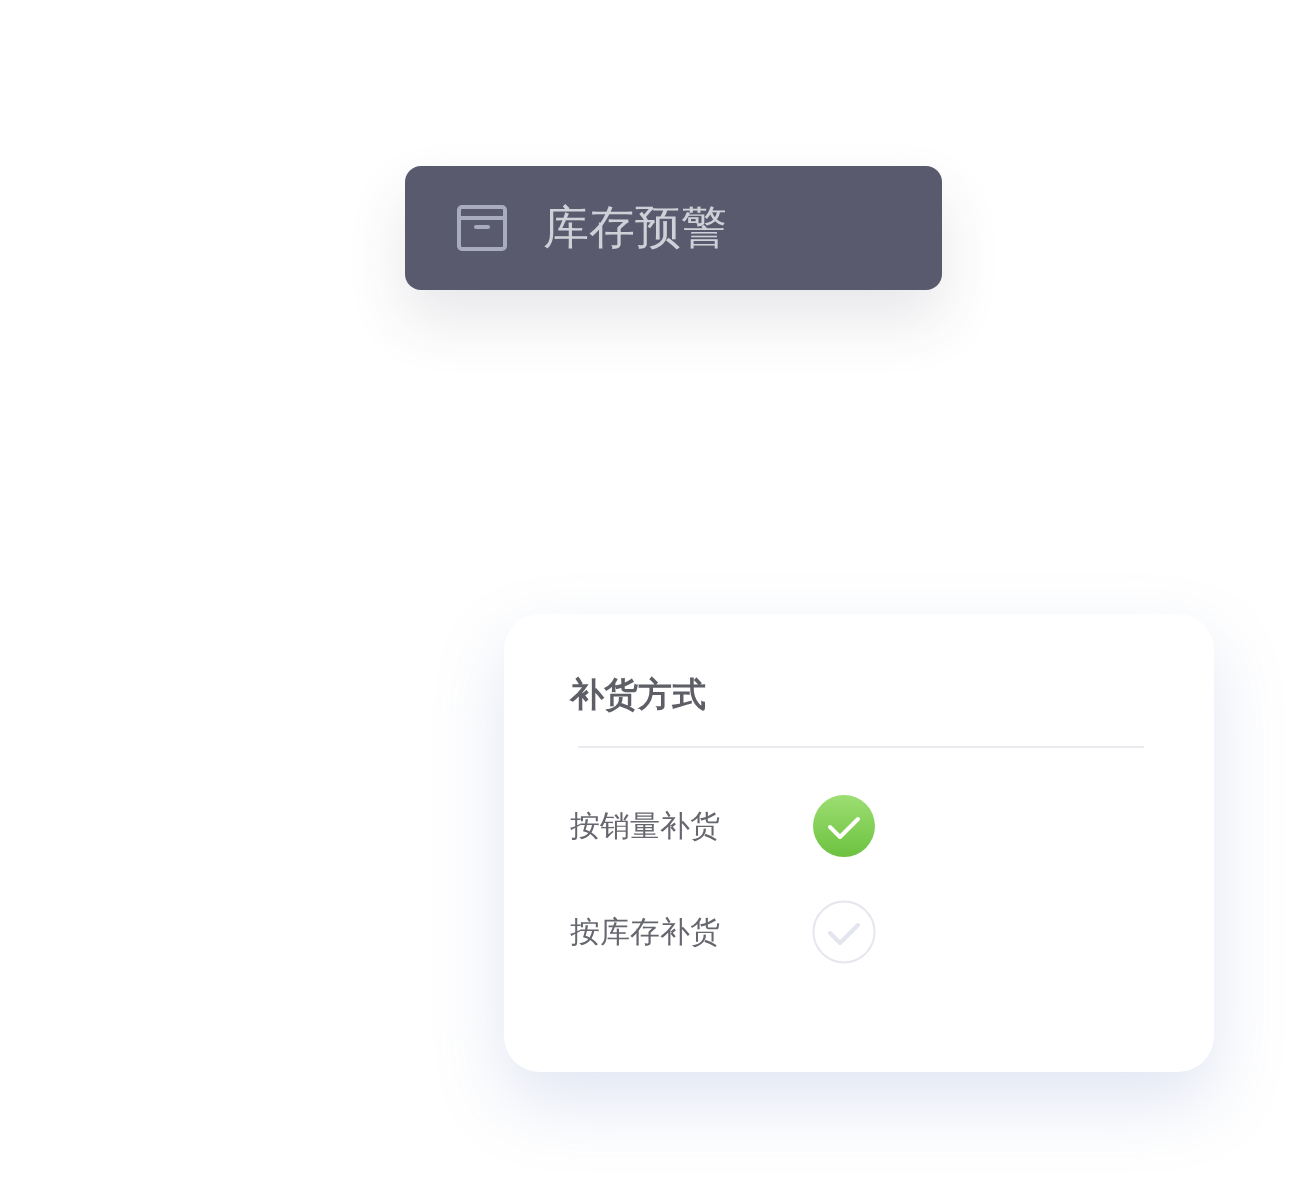 The height and width of the screenshot is (1200, 1296). I want to click on option-label: 按库存补货, so click(645, 931).